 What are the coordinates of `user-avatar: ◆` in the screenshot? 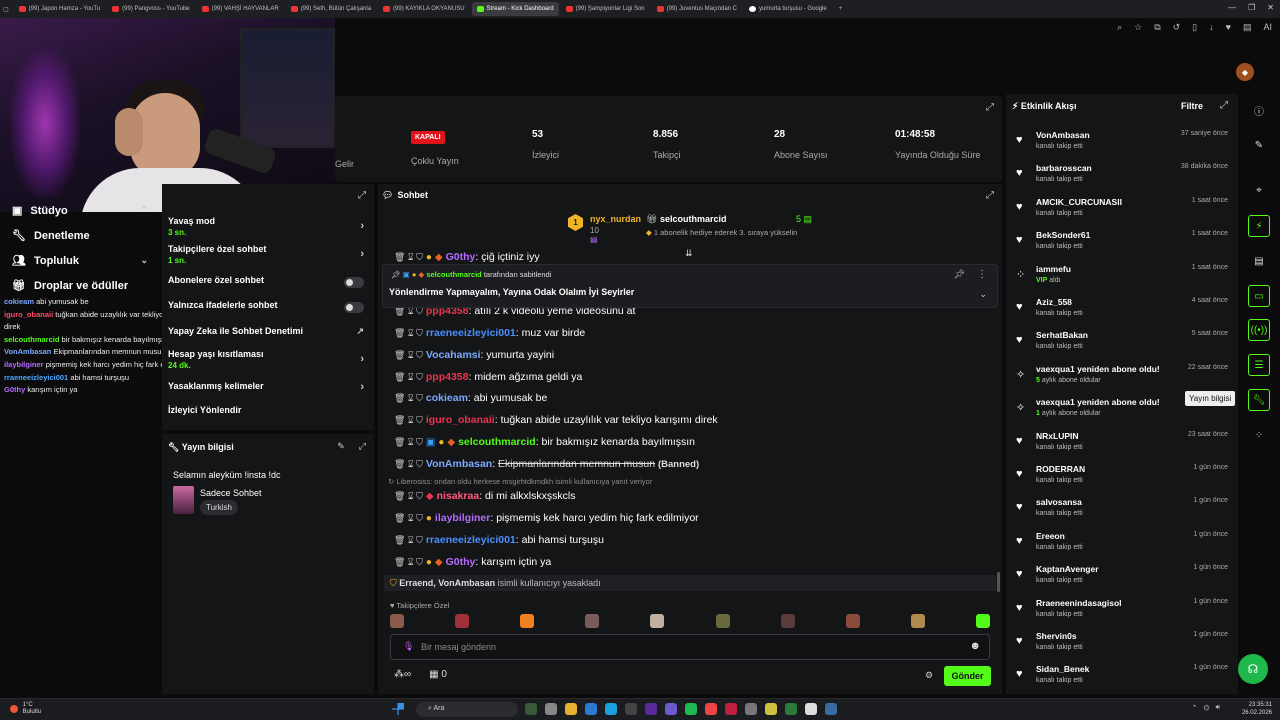 It's located at (1245, 72).